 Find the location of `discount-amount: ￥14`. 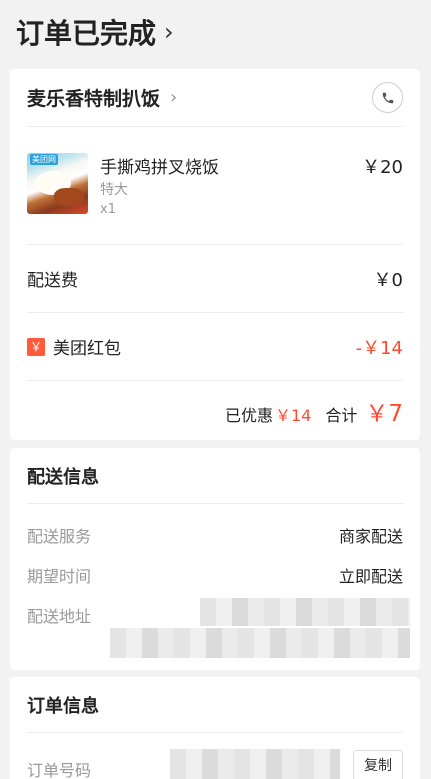

discount-amount: ￥14 is located at coordinates (293, 415).